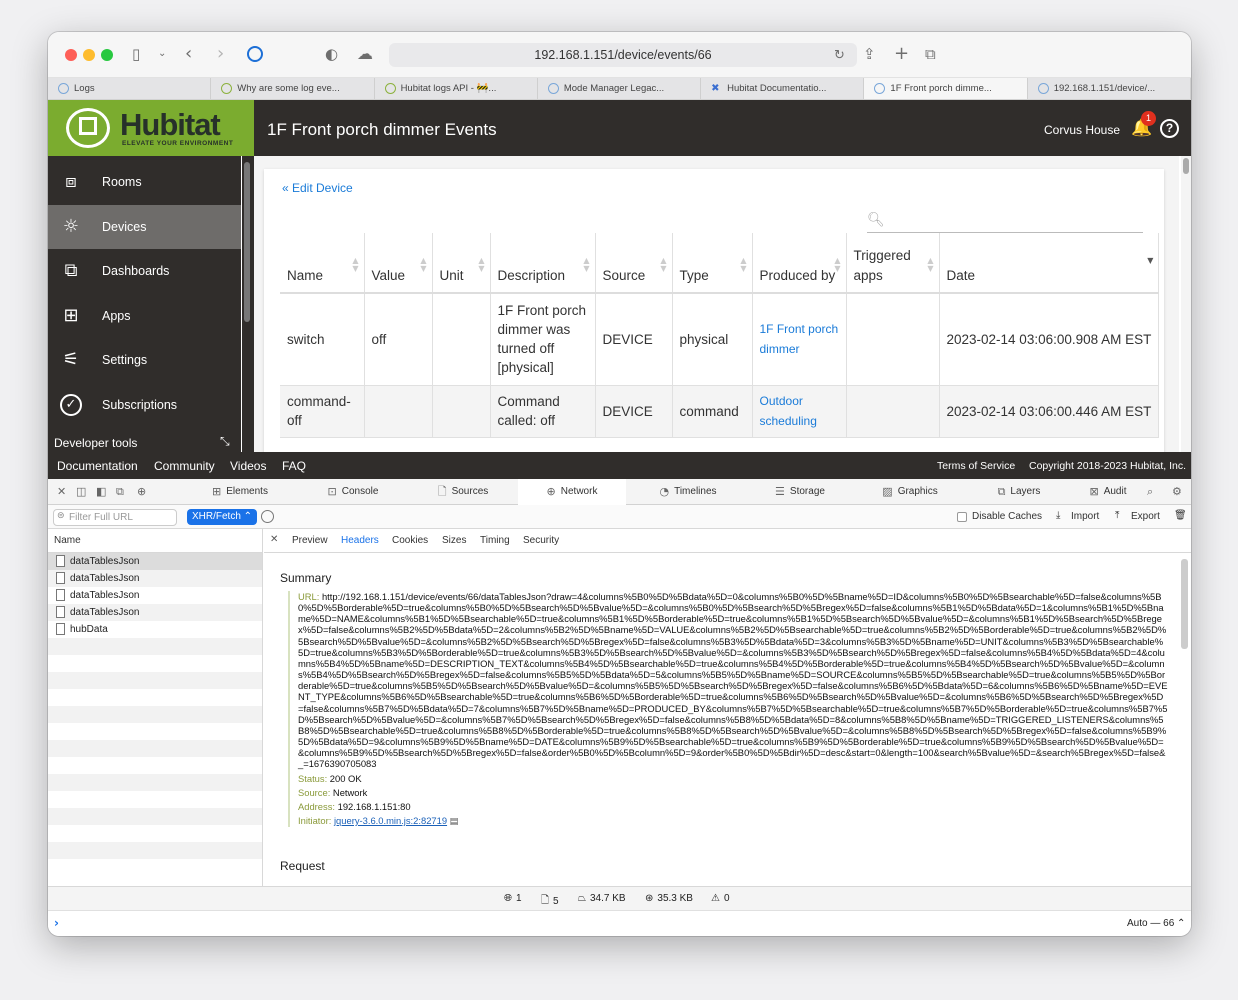 Image resolution: width=1238 pixels, height=1000 pixels. I want to click on column-header-type: Type ▲ ▼, so click(712, 263).